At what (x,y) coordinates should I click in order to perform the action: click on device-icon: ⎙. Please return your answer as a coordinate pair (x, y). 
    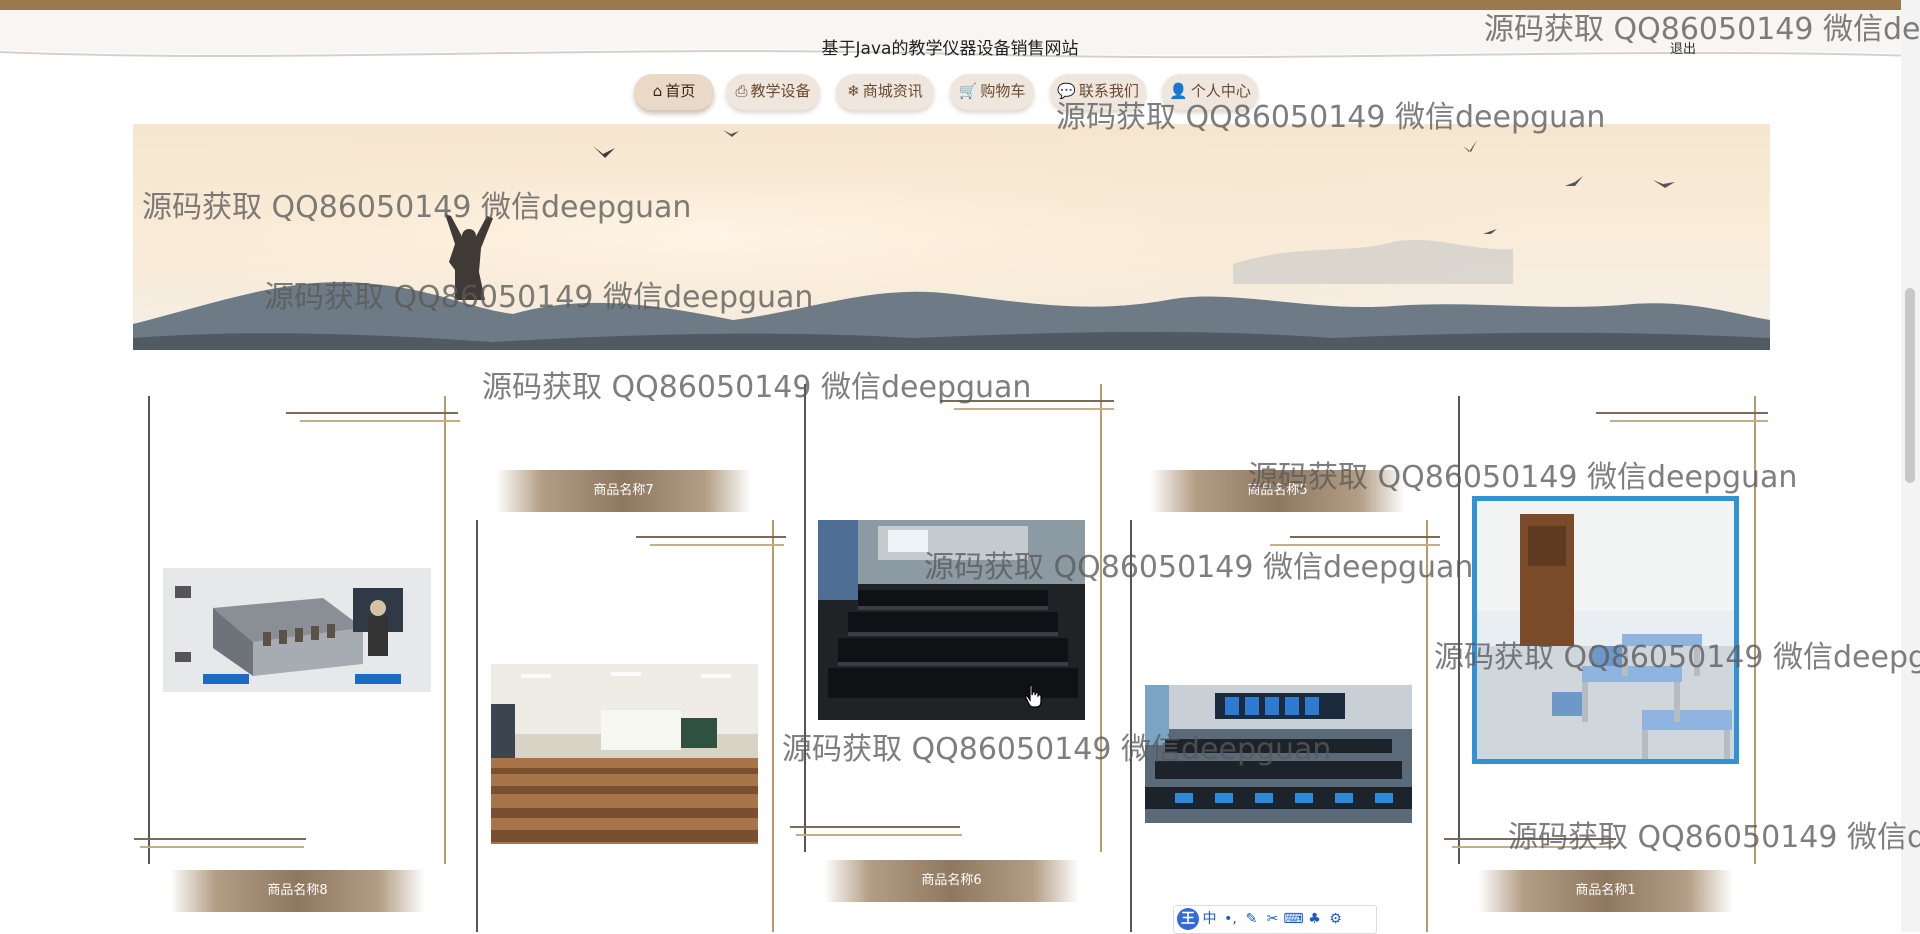
    Looking at the image, I should click on (741, 91).